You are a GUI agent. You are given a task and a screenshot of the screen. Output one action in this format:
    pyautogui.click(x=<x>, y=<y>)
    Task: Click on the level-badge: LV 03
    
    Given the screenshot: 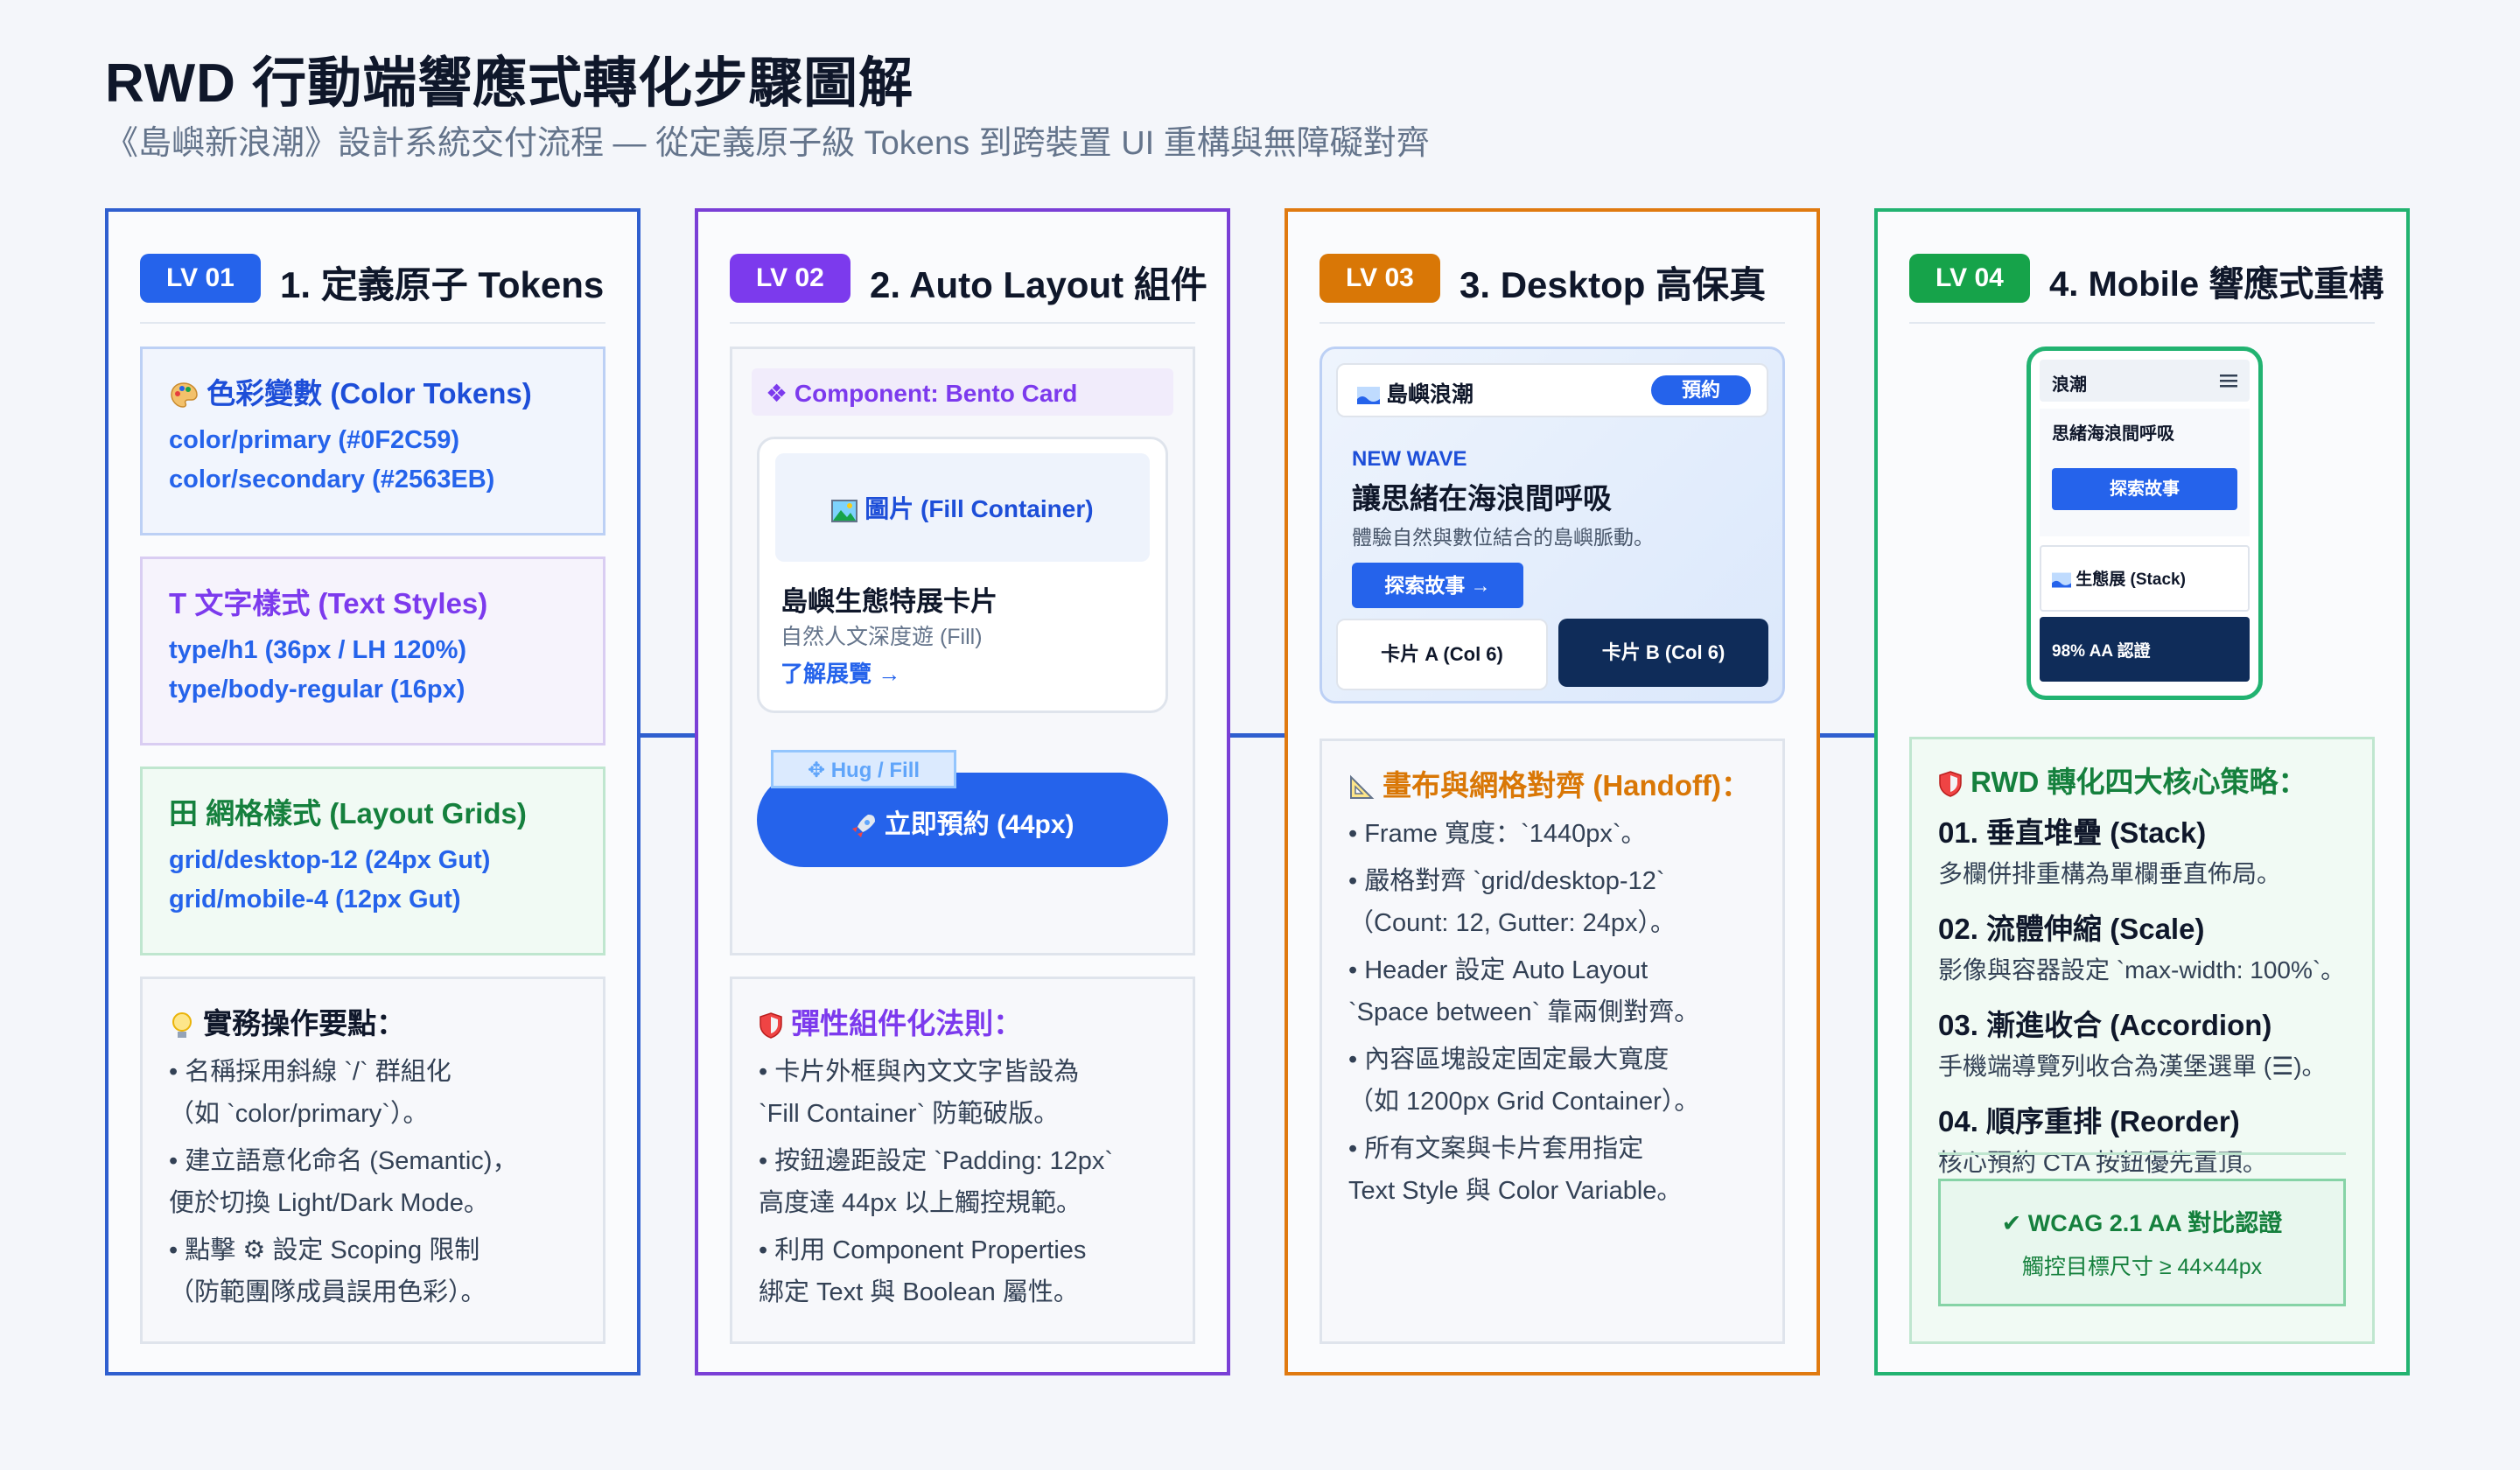 What is the action you would take?
    pyautogui.click(x=1380, y=278)
    